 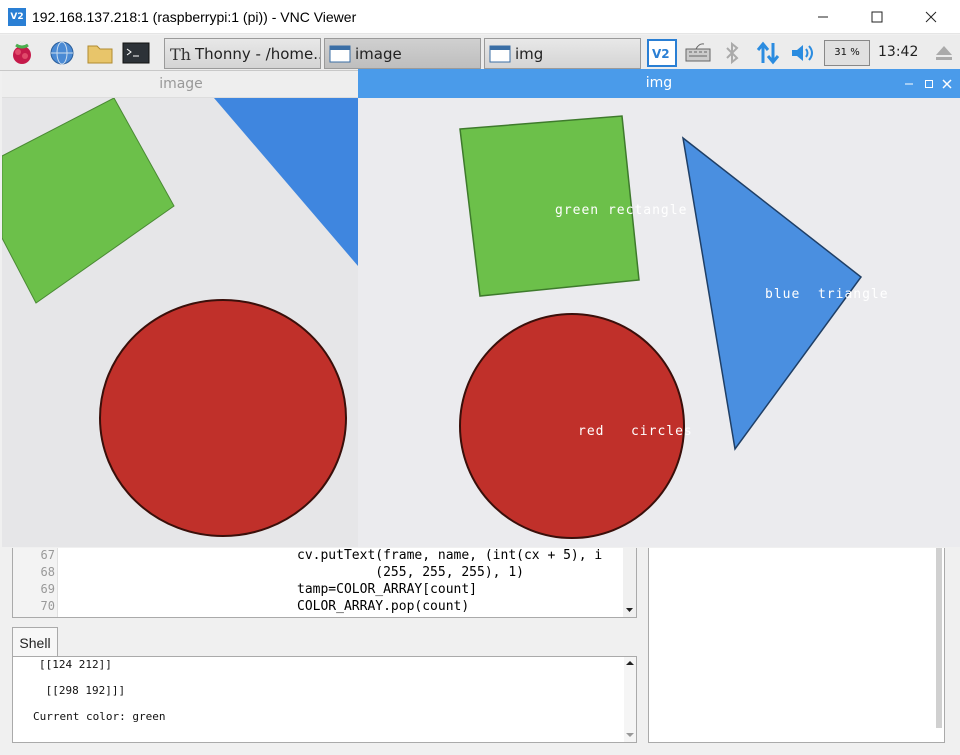 I want to click on tab-shell: Shell, so click(x=35, y=642).